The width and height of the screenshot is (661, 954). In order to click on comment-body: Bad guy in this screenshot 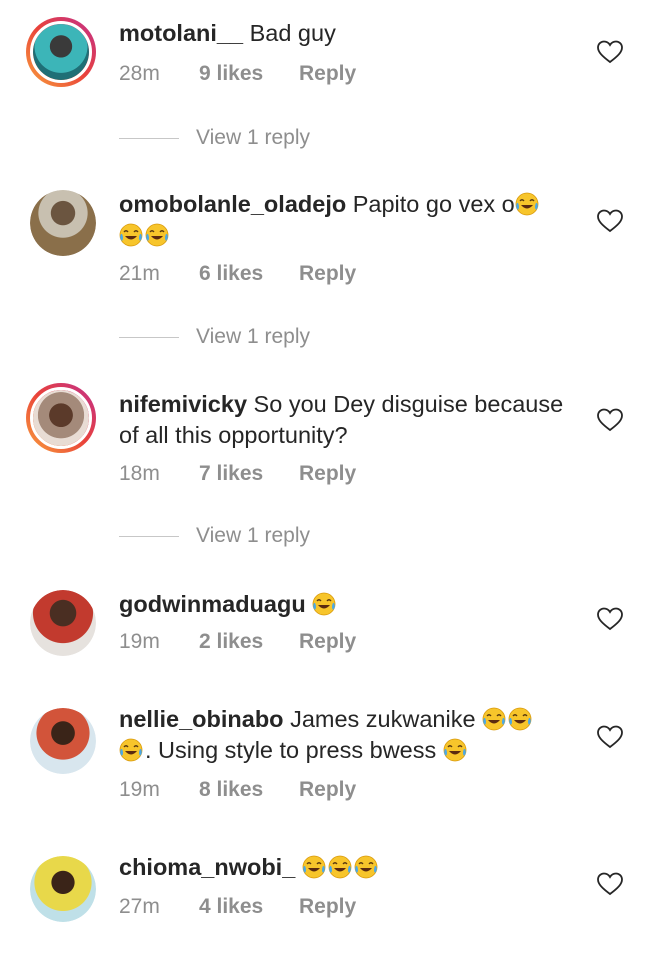, I will do `click(292, 33)`.